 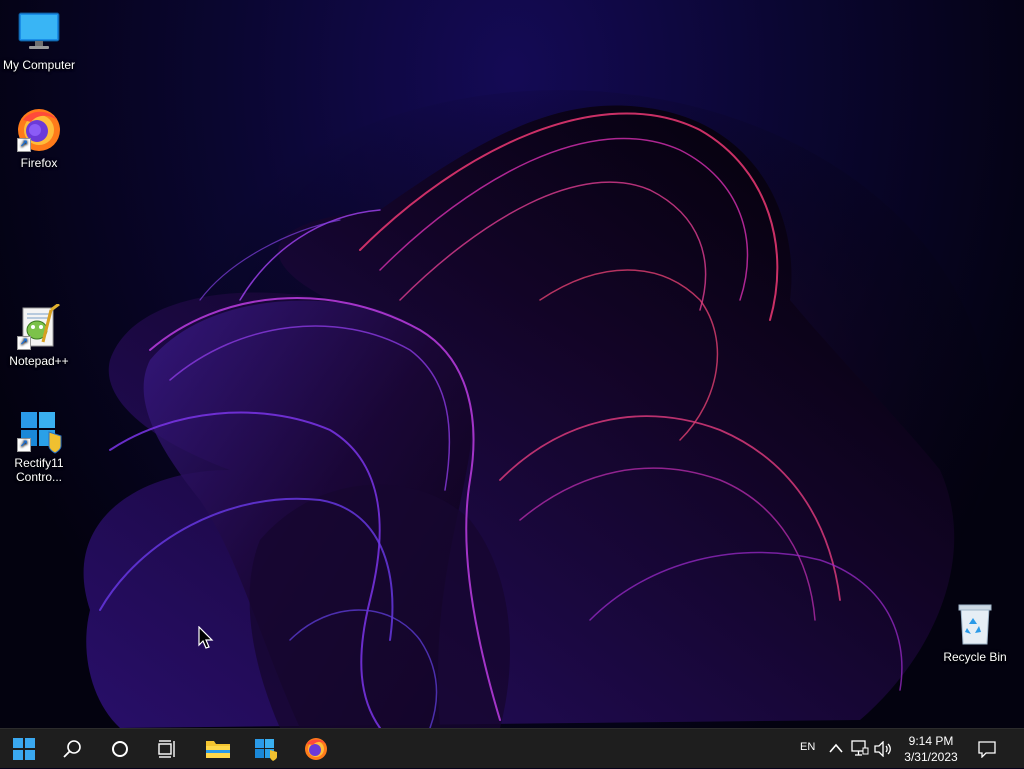 What do you see at coordinates (39, 130) in the screenshot?
I see `firefox-icon: ↗` at bounding box center [39, 130].